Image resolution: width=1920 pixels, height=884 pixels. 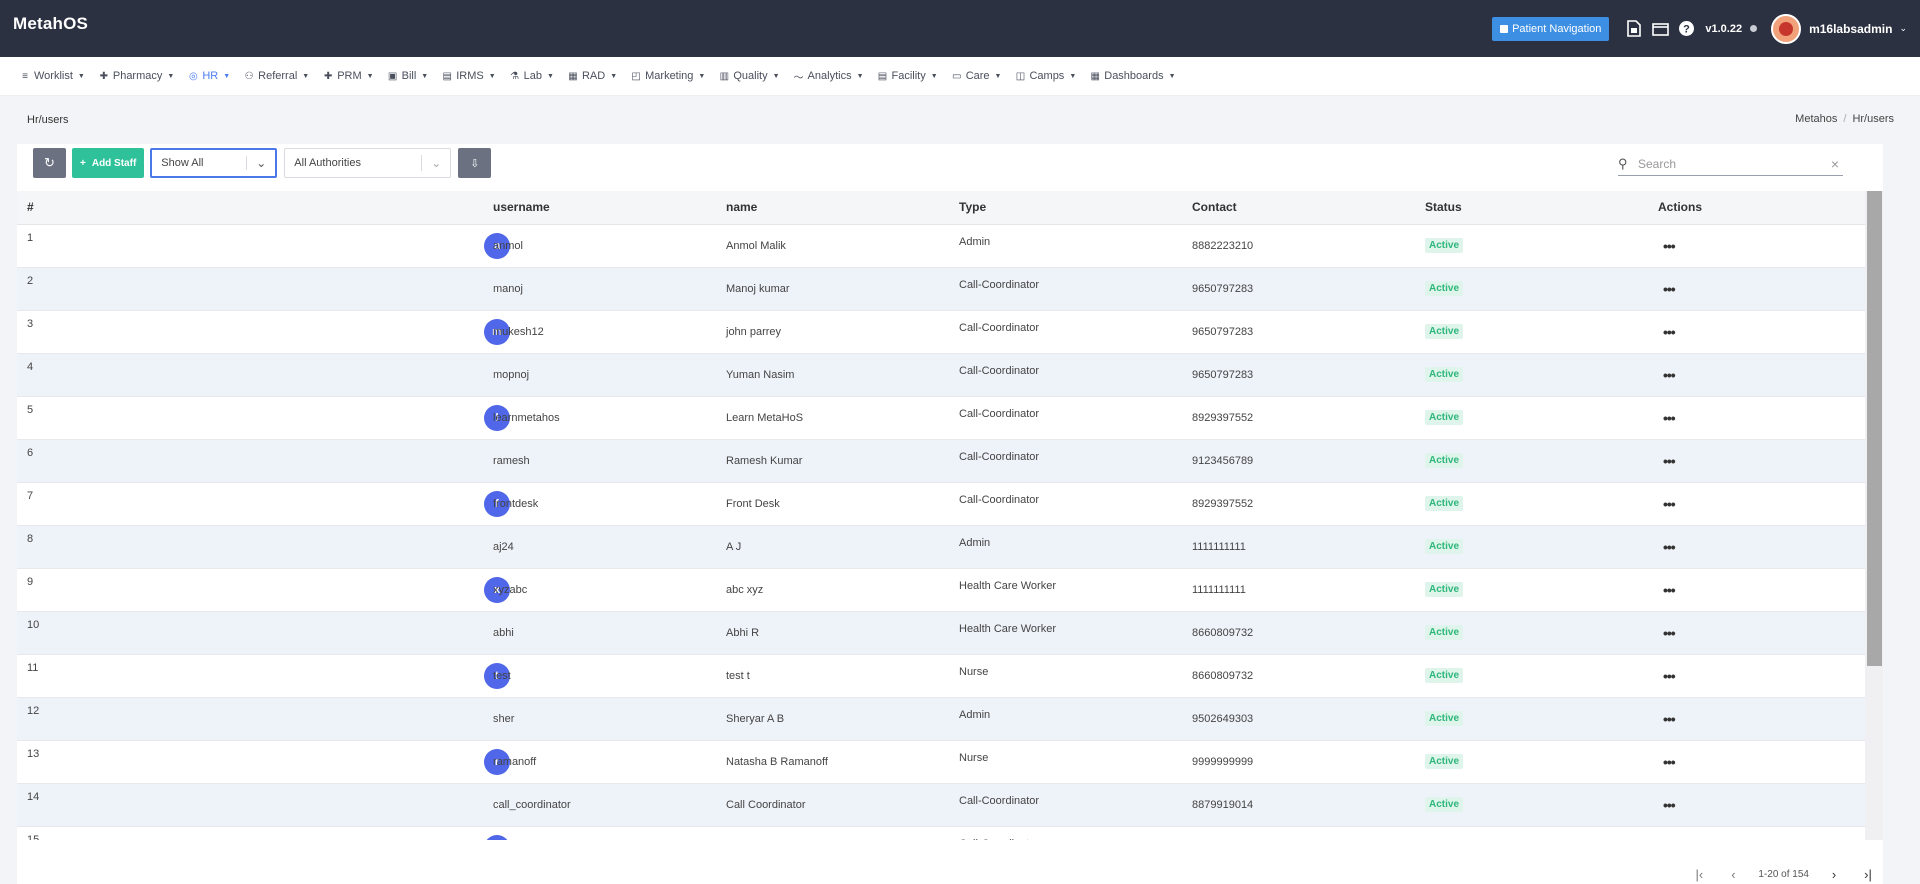 I want to click on nav-item-hr: ◎ HR ▼, so click(x=209, y=76).